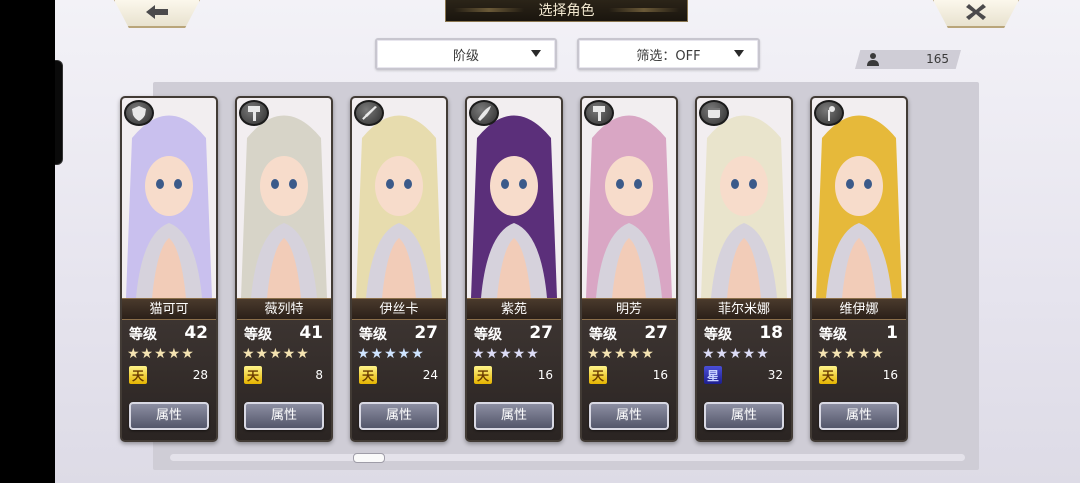  I want to click on character-info: 等级 27 ★★★★★ 天 24 属性, so click(399, 380).